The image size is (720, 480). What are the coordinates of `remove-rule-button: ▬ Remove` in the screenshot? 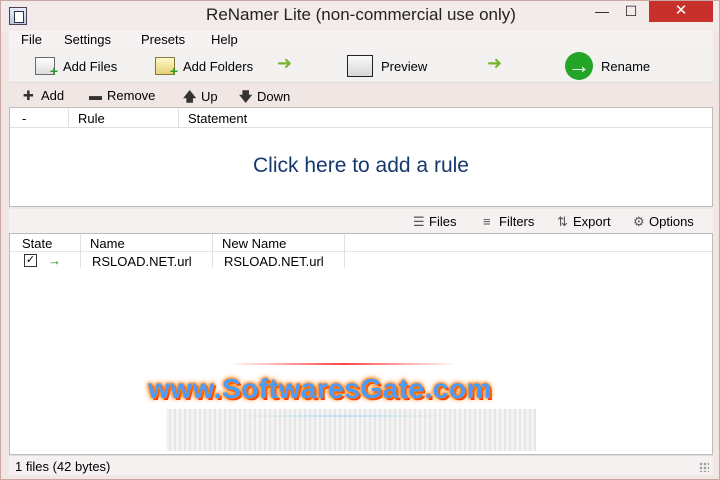 It's located at (122, 95).